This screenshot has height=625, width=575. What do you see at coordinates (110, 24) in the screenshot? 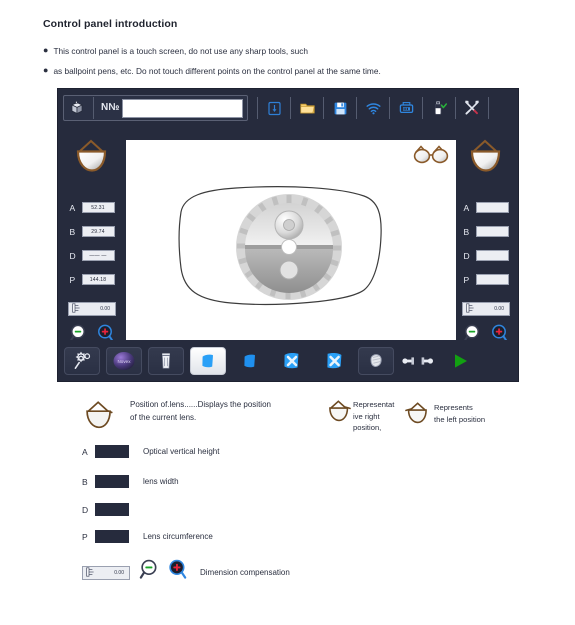
I see `page-title: Control panel introduction` at bounding box center [110, 24].